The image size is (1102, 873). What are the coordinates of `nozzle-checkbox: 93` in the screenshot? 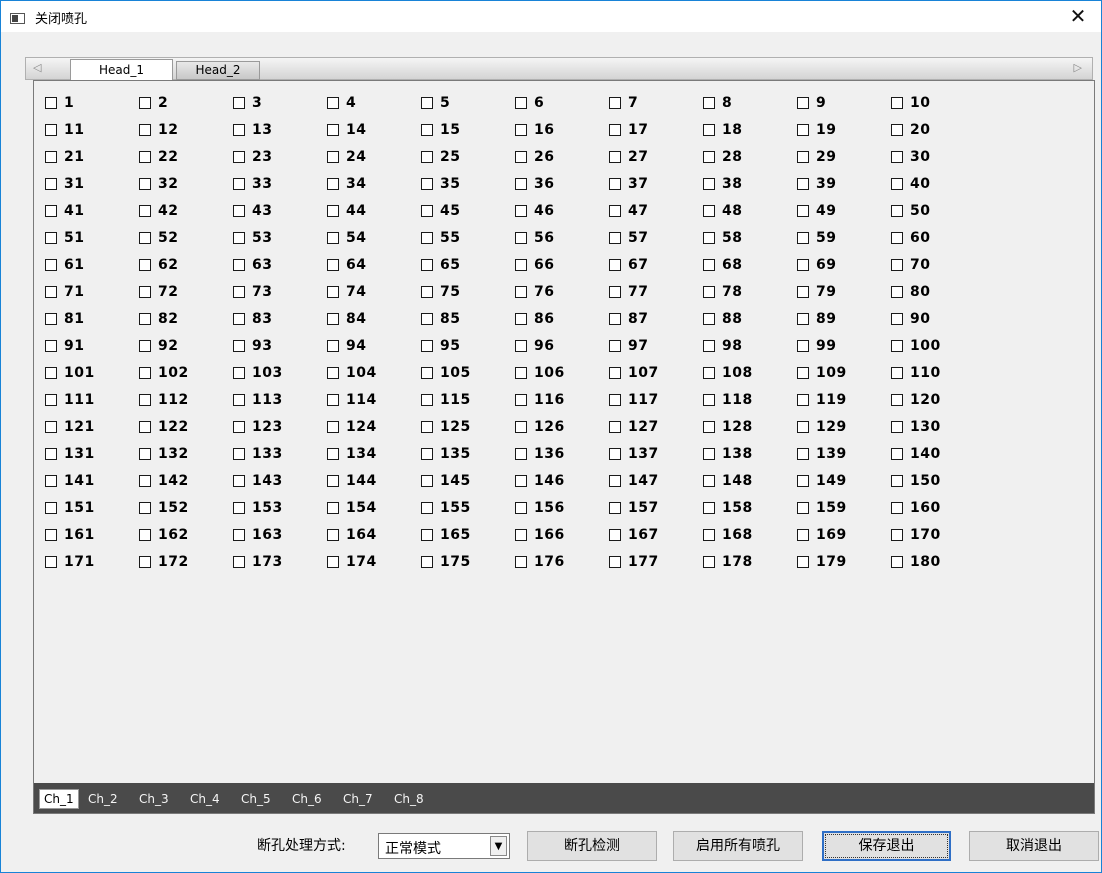 It's located at (280, 346).